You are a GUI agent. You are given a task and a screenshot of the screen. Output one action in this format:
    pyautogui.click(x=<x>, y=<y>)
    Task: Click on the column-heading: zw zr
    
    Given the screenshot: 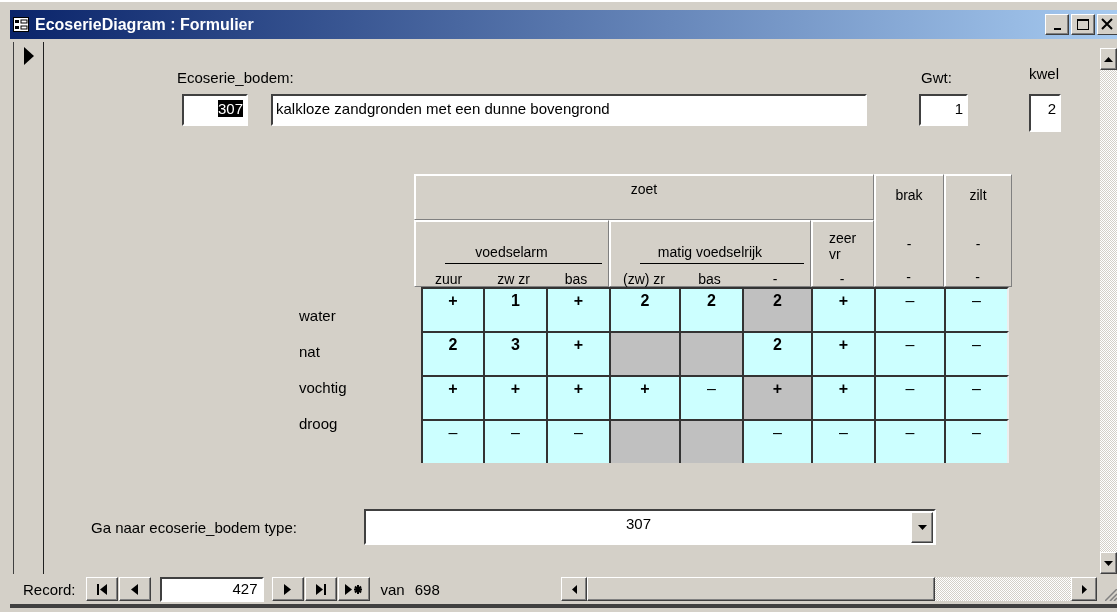 What is the action you would take?
    pyautogui.click(x=513, y=279)
    